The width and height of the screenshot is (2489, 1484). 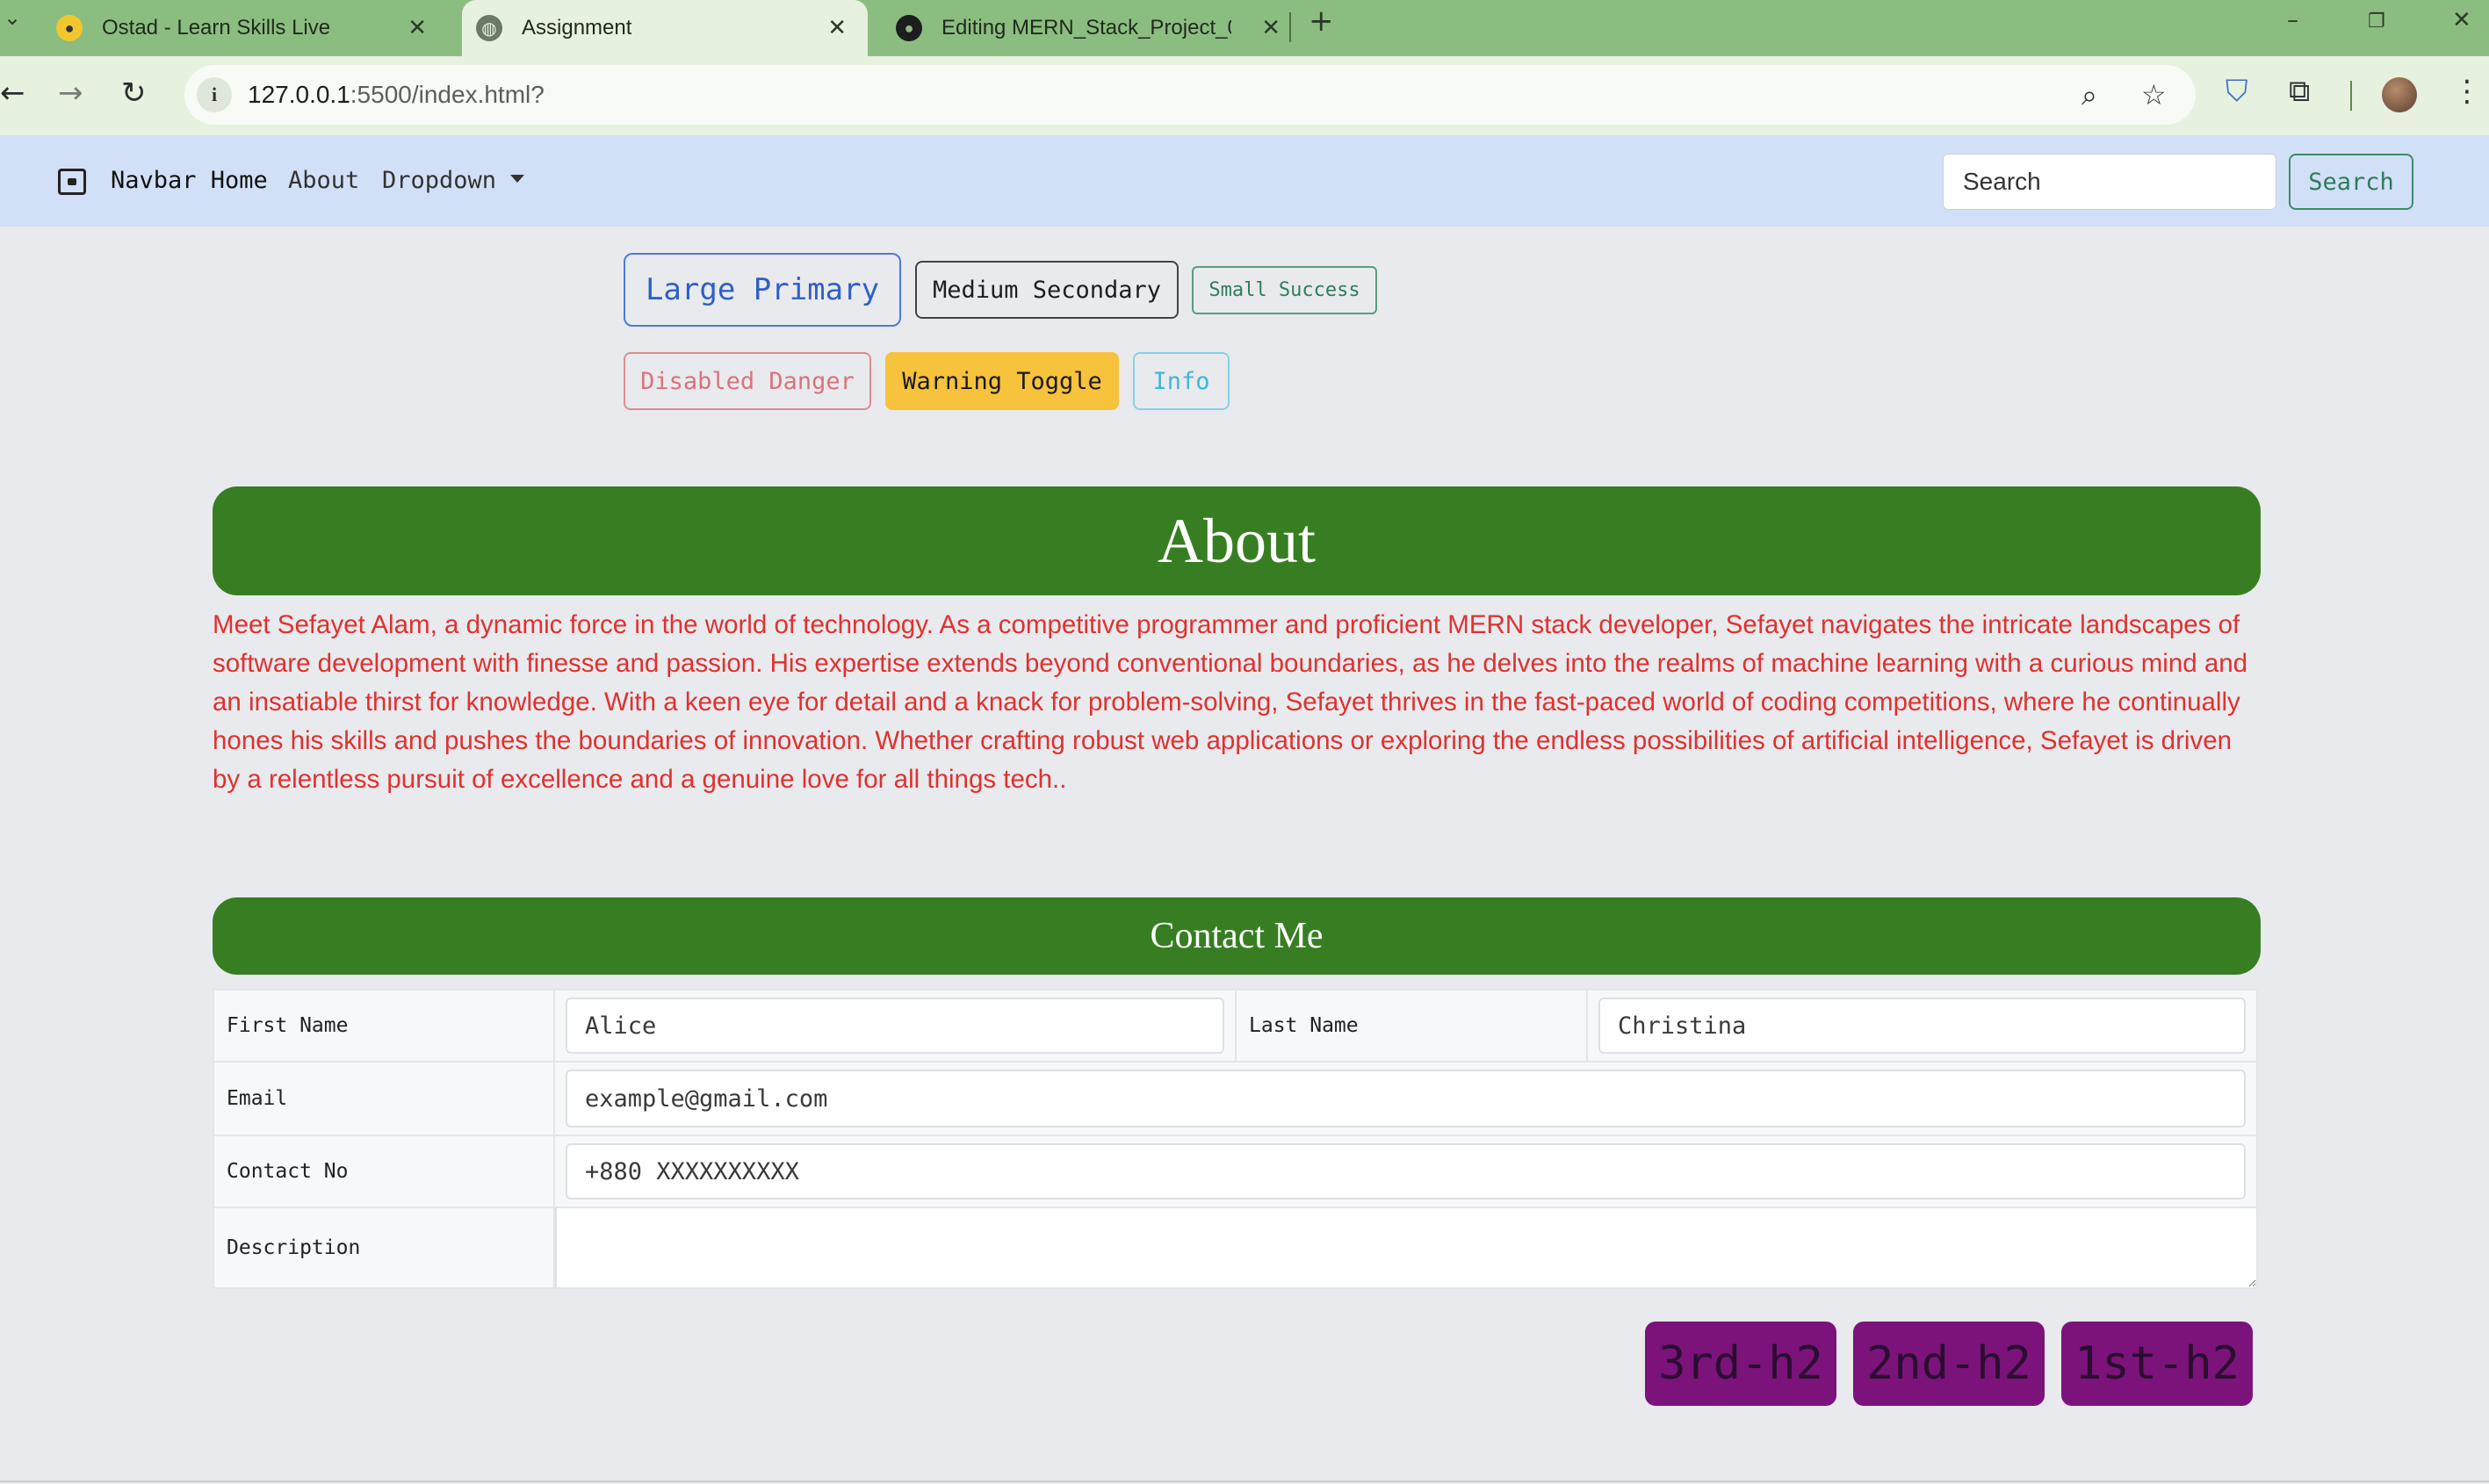 What do you see at coordinates (489, 28) in the screenshot?
I see `globe-icon: ◍` at bounding box center [489, 28].